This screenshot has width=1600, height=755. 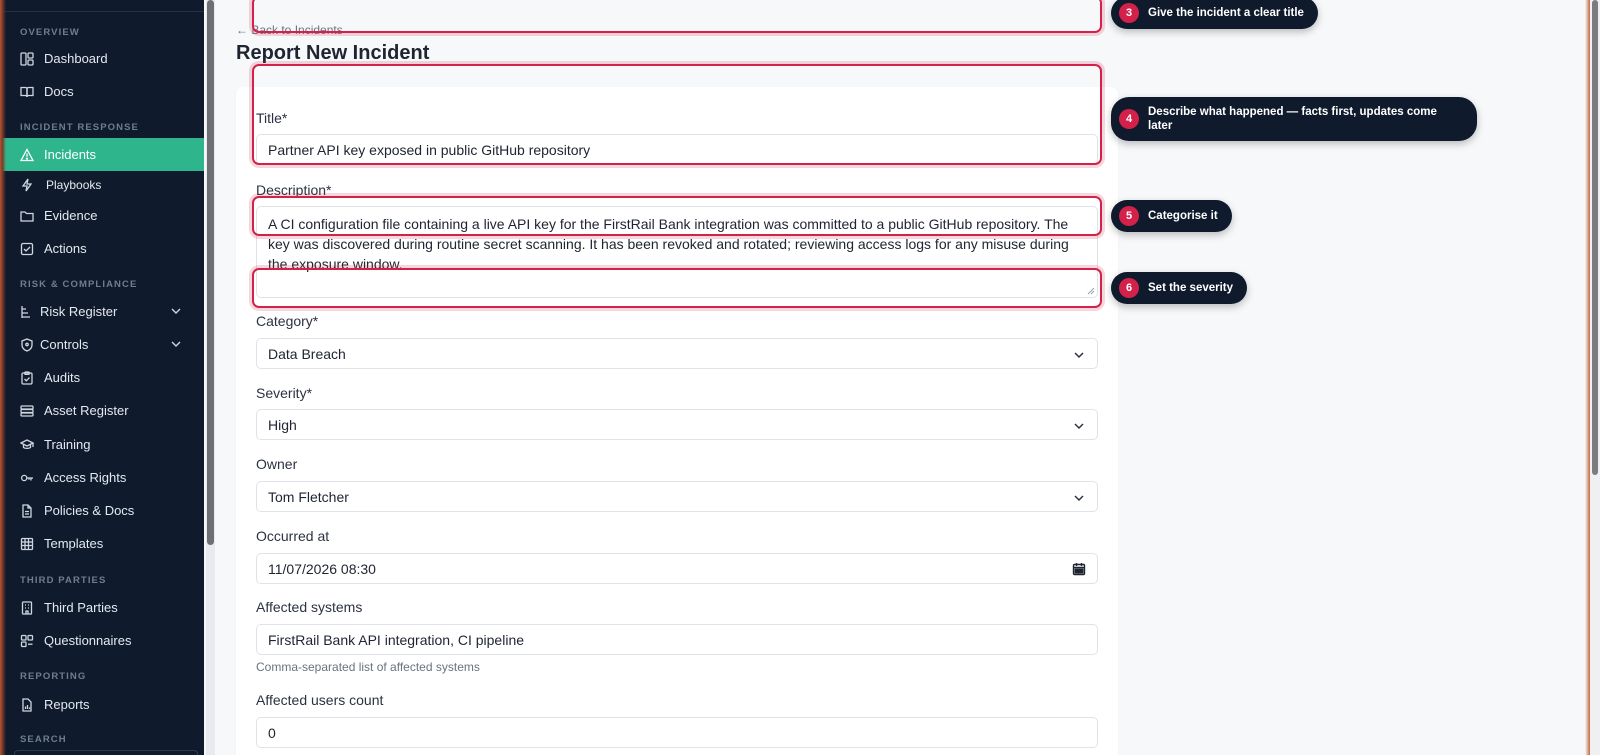 I want to click on sidebar-item-audits: Audits, so click(x=102, y=377).